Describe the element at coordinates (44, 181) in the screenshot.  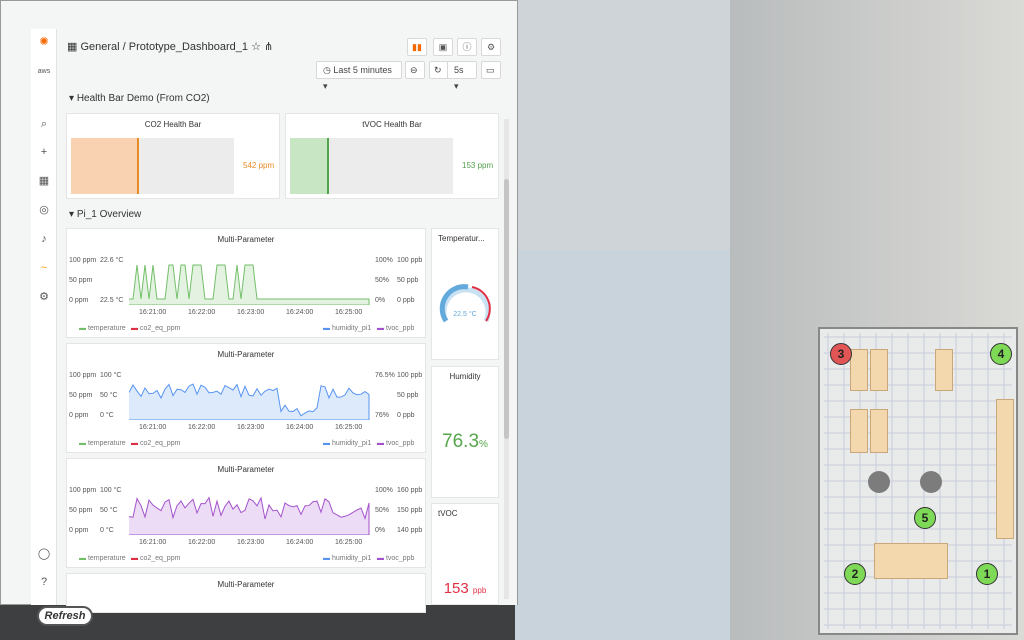
I see `dashboards-icon: ▦` at that location.